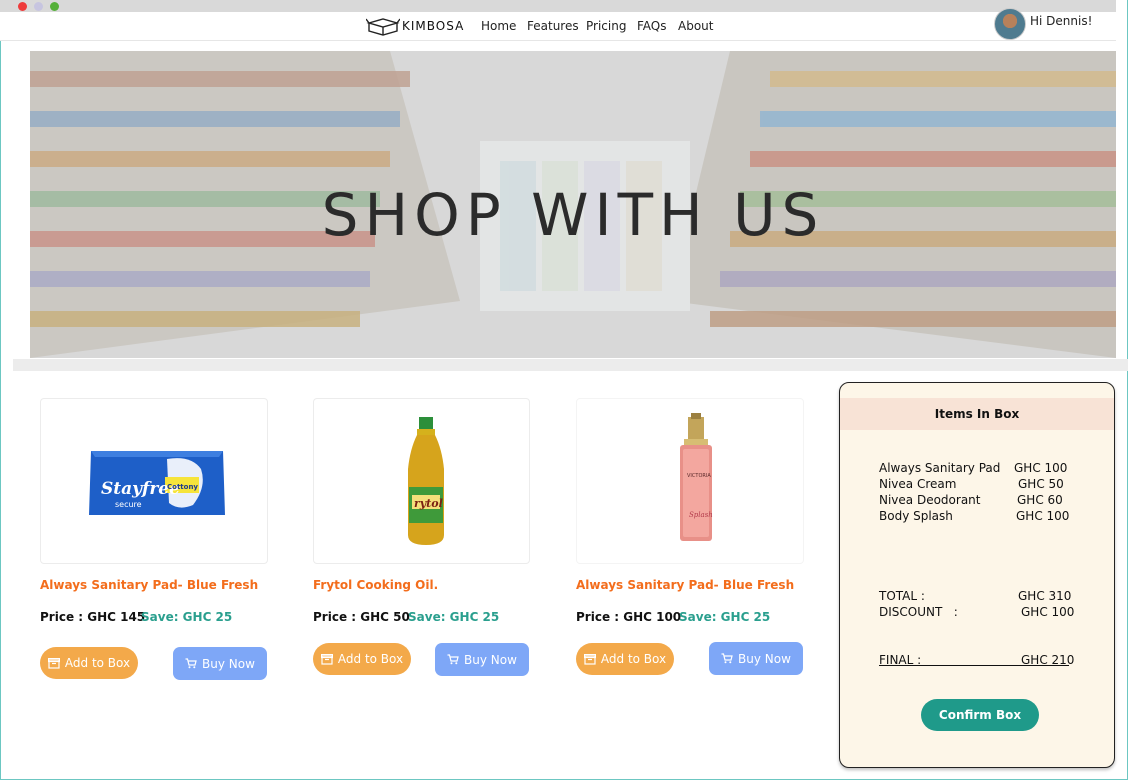  Describe the element at coordinates (383, 27) in the screenshot. I see `open-box-logo-icon` at that location.